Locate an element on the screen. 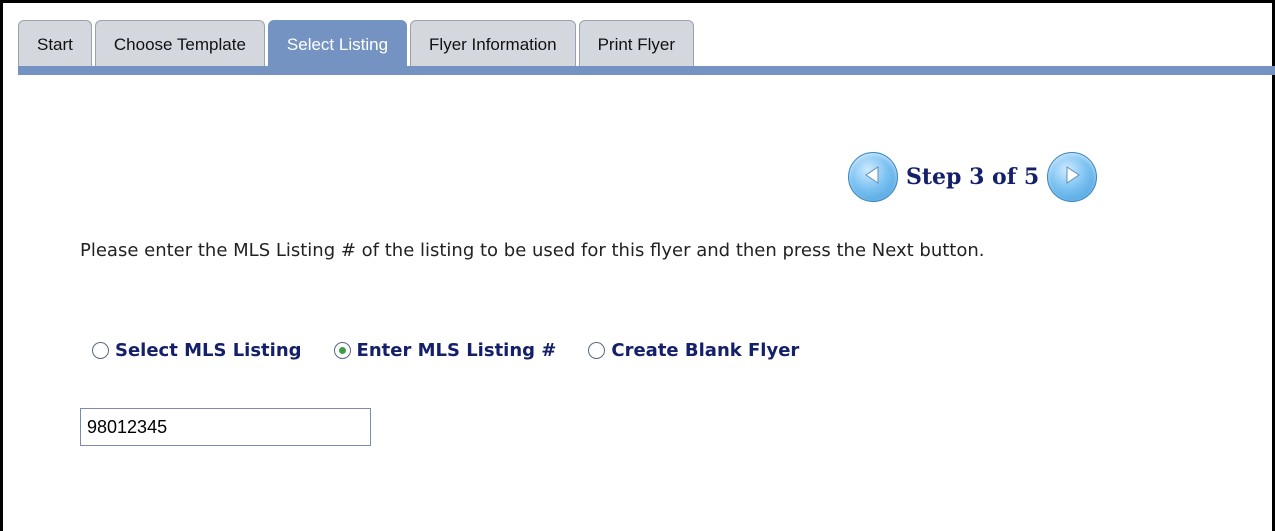 This screenshot has width=1275, height=531. radio-create-blank-flyer-label: Create Blank Flyer is located at coordinates (705, 350).